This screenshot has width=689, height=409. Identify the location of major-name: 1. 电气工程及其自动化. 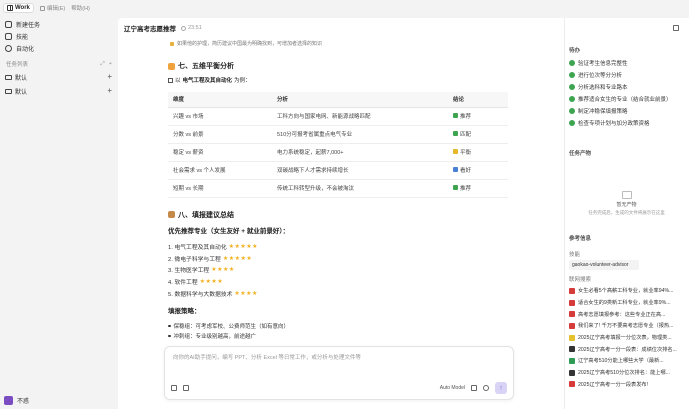
(197, 247).